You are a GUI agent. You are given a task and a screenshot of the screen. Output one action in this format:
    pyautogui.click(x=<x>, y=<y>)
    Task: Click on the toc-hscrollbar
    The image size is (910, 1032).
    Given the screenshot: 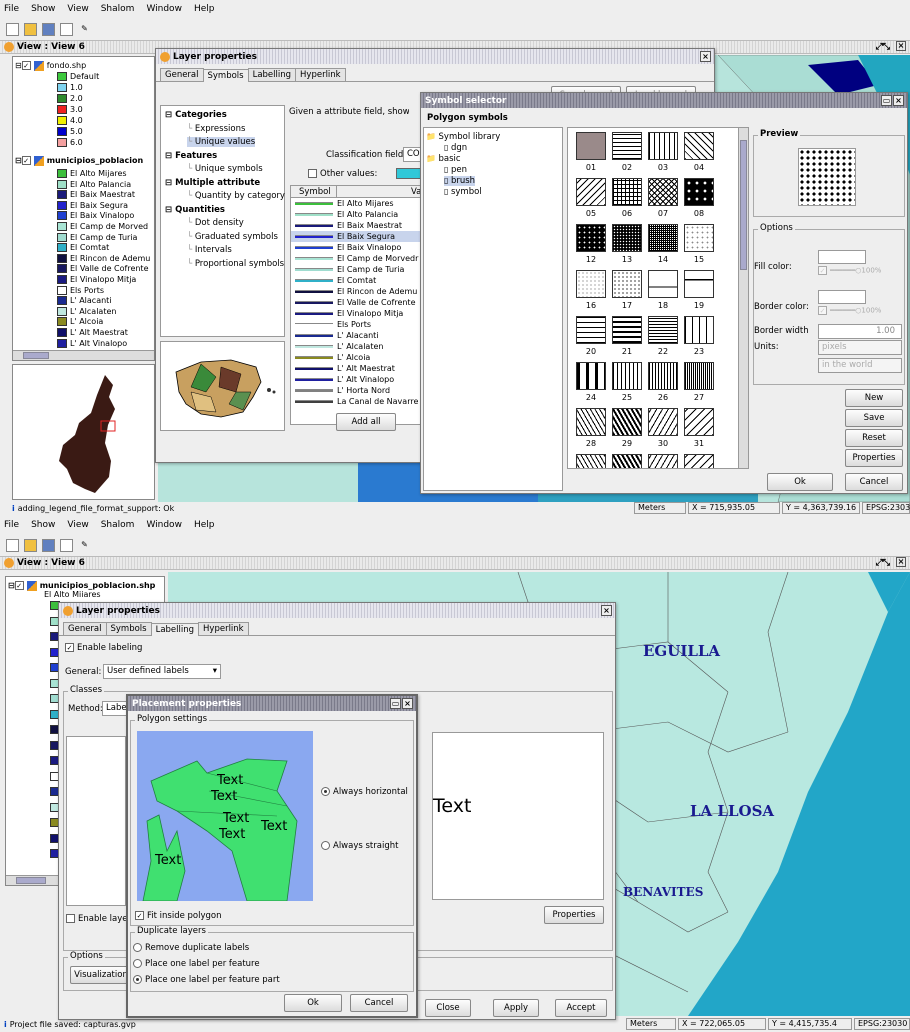 What is the action you would take?
    pyautogui.click(x=83, y=355)
    